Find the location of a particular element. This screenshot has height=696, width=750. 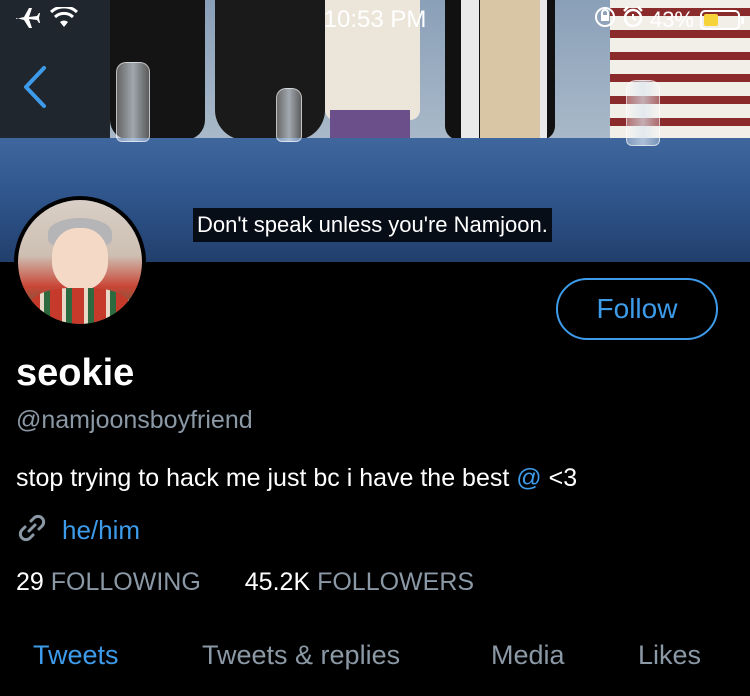

banner-caption: Don't speak unless you're Namjoon. is located at coordinates (372, 225).